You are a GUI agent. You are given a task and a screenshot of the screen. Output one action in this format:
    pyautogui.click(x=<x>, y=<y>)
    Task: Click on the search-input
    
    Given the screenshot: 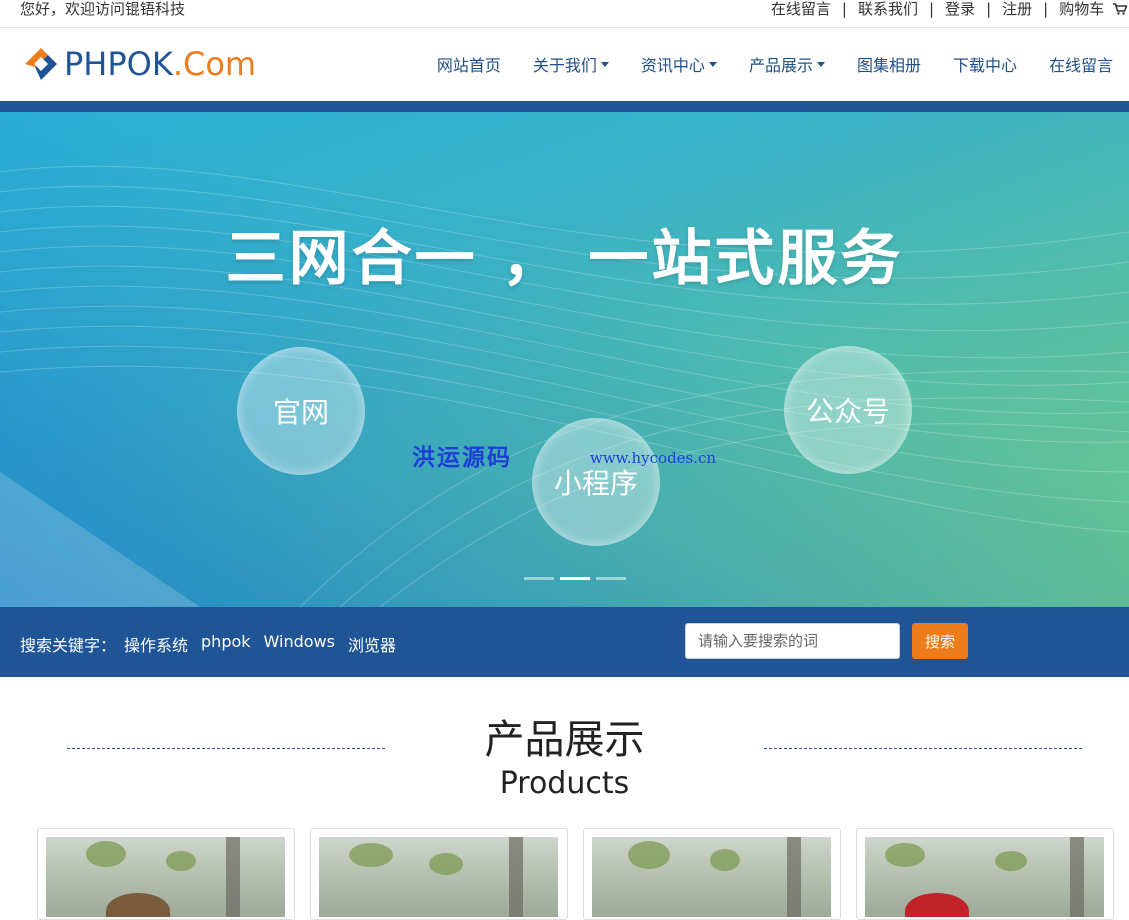 What is the action you would take?
    pyautogui.click(x=792, y=641)
    